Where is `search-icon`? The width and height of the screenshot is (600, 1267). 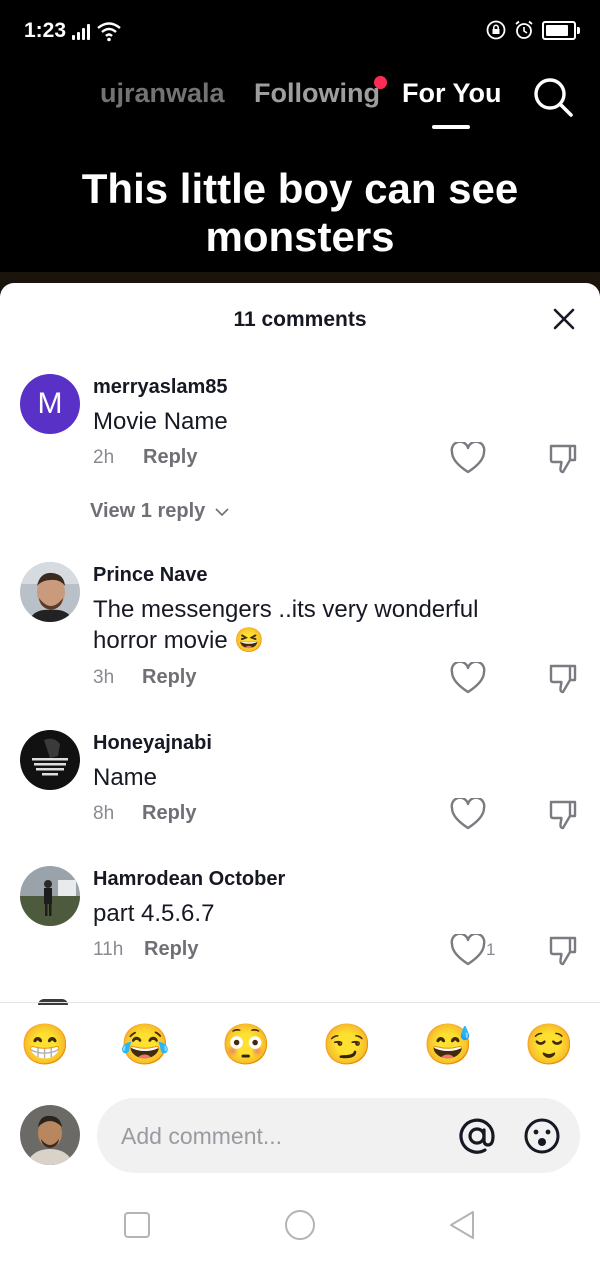
search-icon is located at coordinates (553, 97).